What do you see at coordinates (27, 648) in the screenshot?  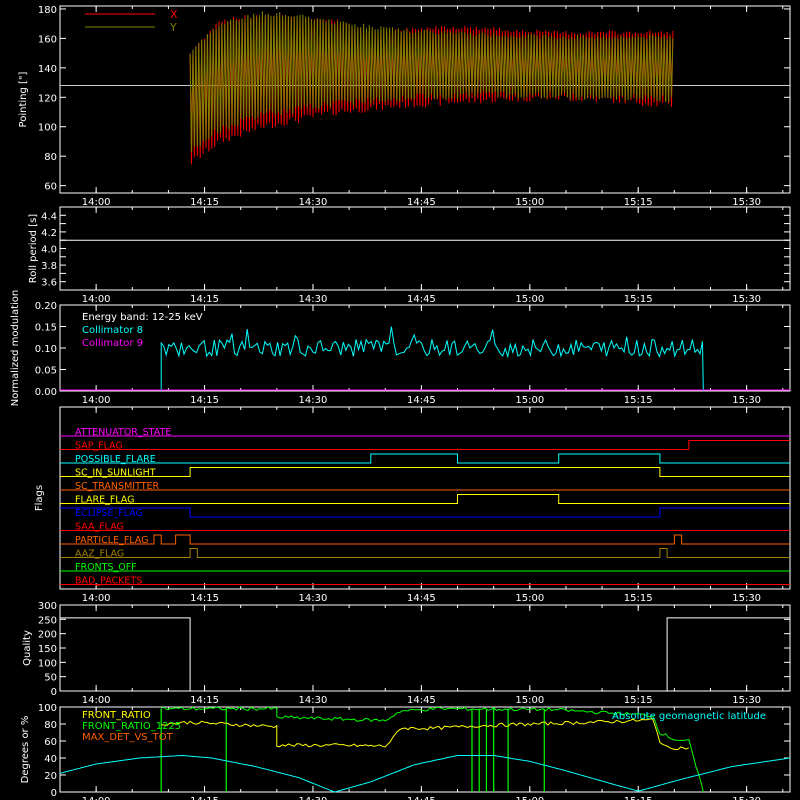 I see `y-axis-label: Quality` at bounding box center [27, 648].